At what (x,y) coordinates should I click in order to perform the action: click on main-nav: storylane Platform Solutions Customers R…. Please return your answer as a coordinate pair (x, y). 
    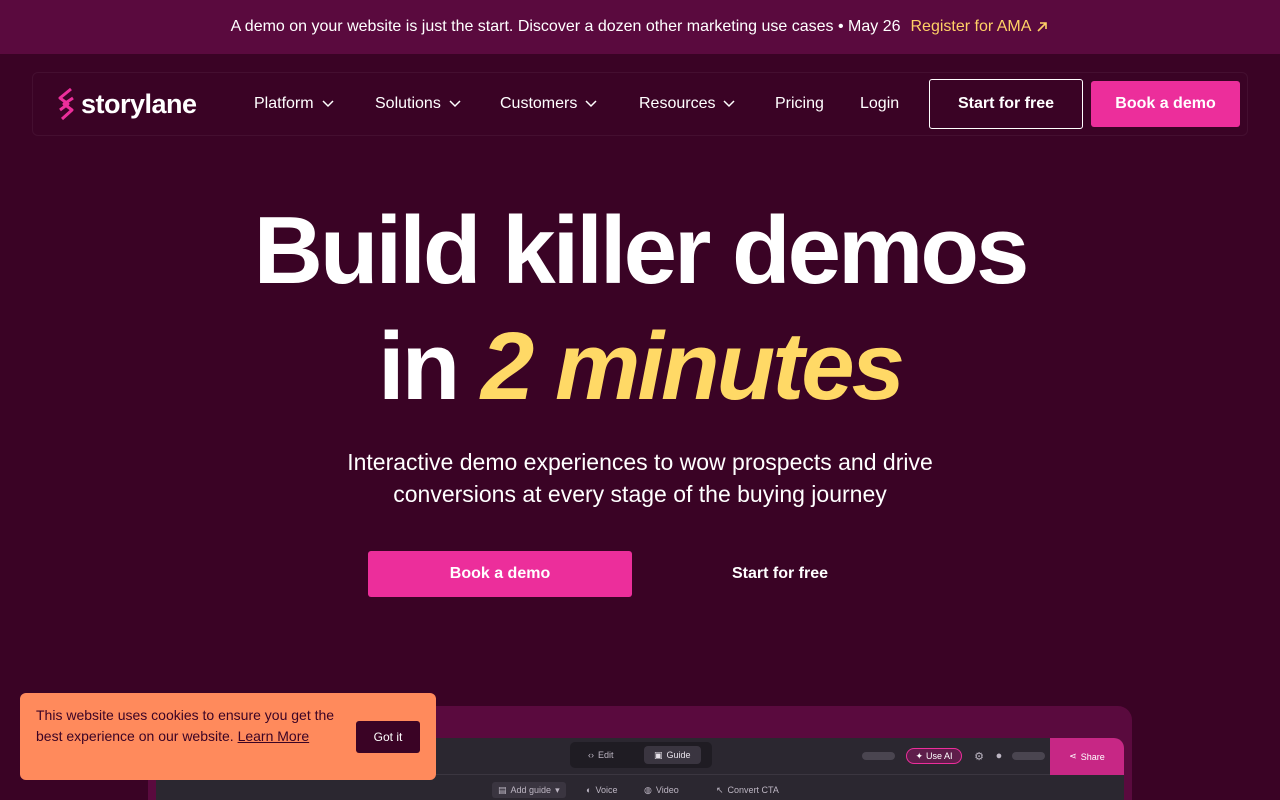
    Looking at the image, I should click on (640, 104).